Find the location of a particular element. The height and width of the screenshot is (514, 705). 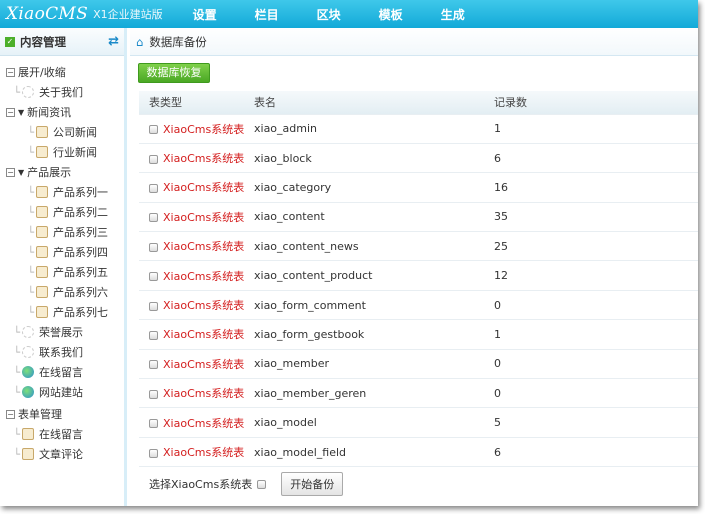

sidebar-item: └ 产品系列四 is located at coordinates (62, 252).